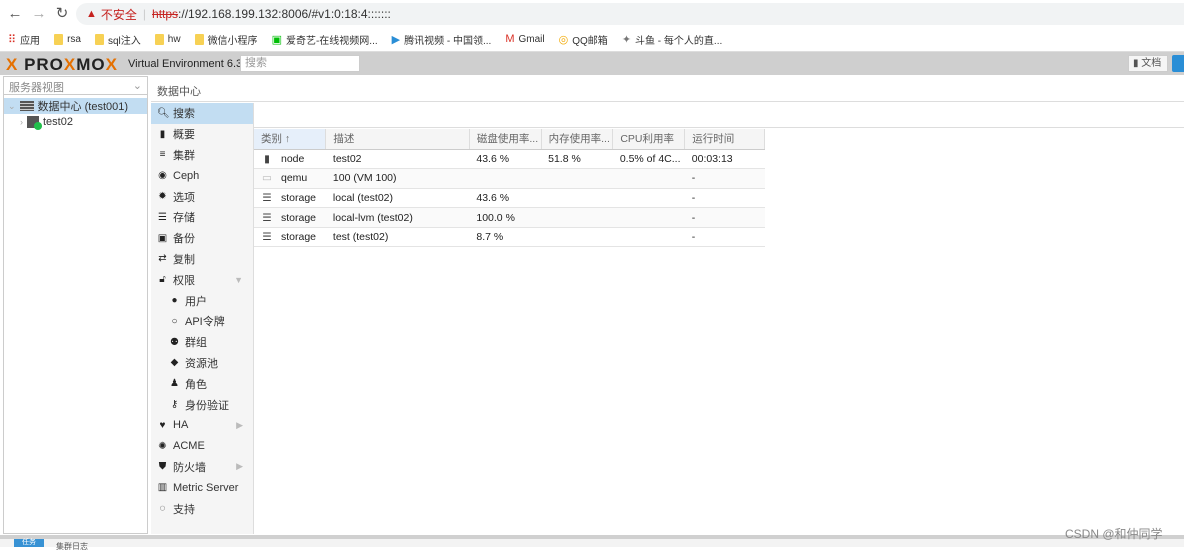  Describe the element at coordinates (202, 259) in the screenshot. I see `nav-item: ⇄ 复制` at that location.